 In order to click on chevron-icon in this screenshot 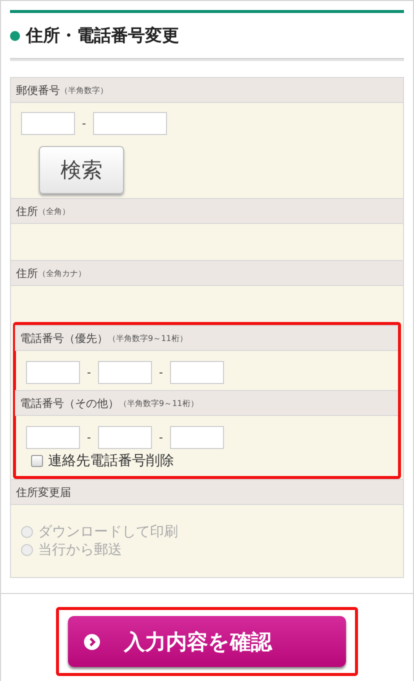, I will do `click(92, 642)`.